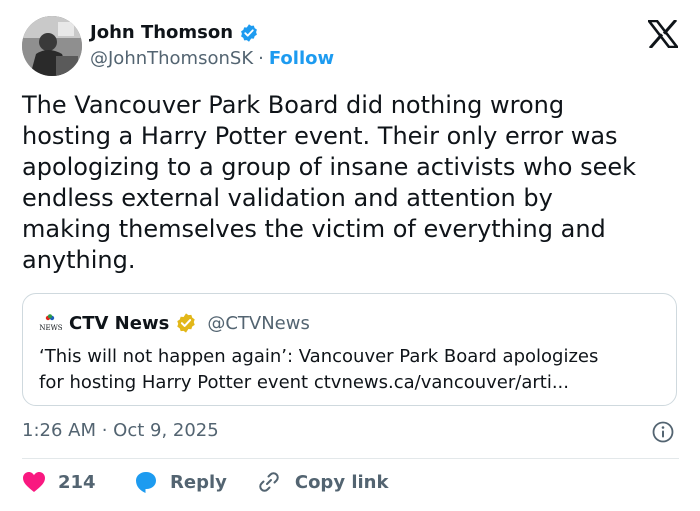  Describe the element at coordinates (198, 482) in the screenshot. I see `reply-label: Reply` at that location.